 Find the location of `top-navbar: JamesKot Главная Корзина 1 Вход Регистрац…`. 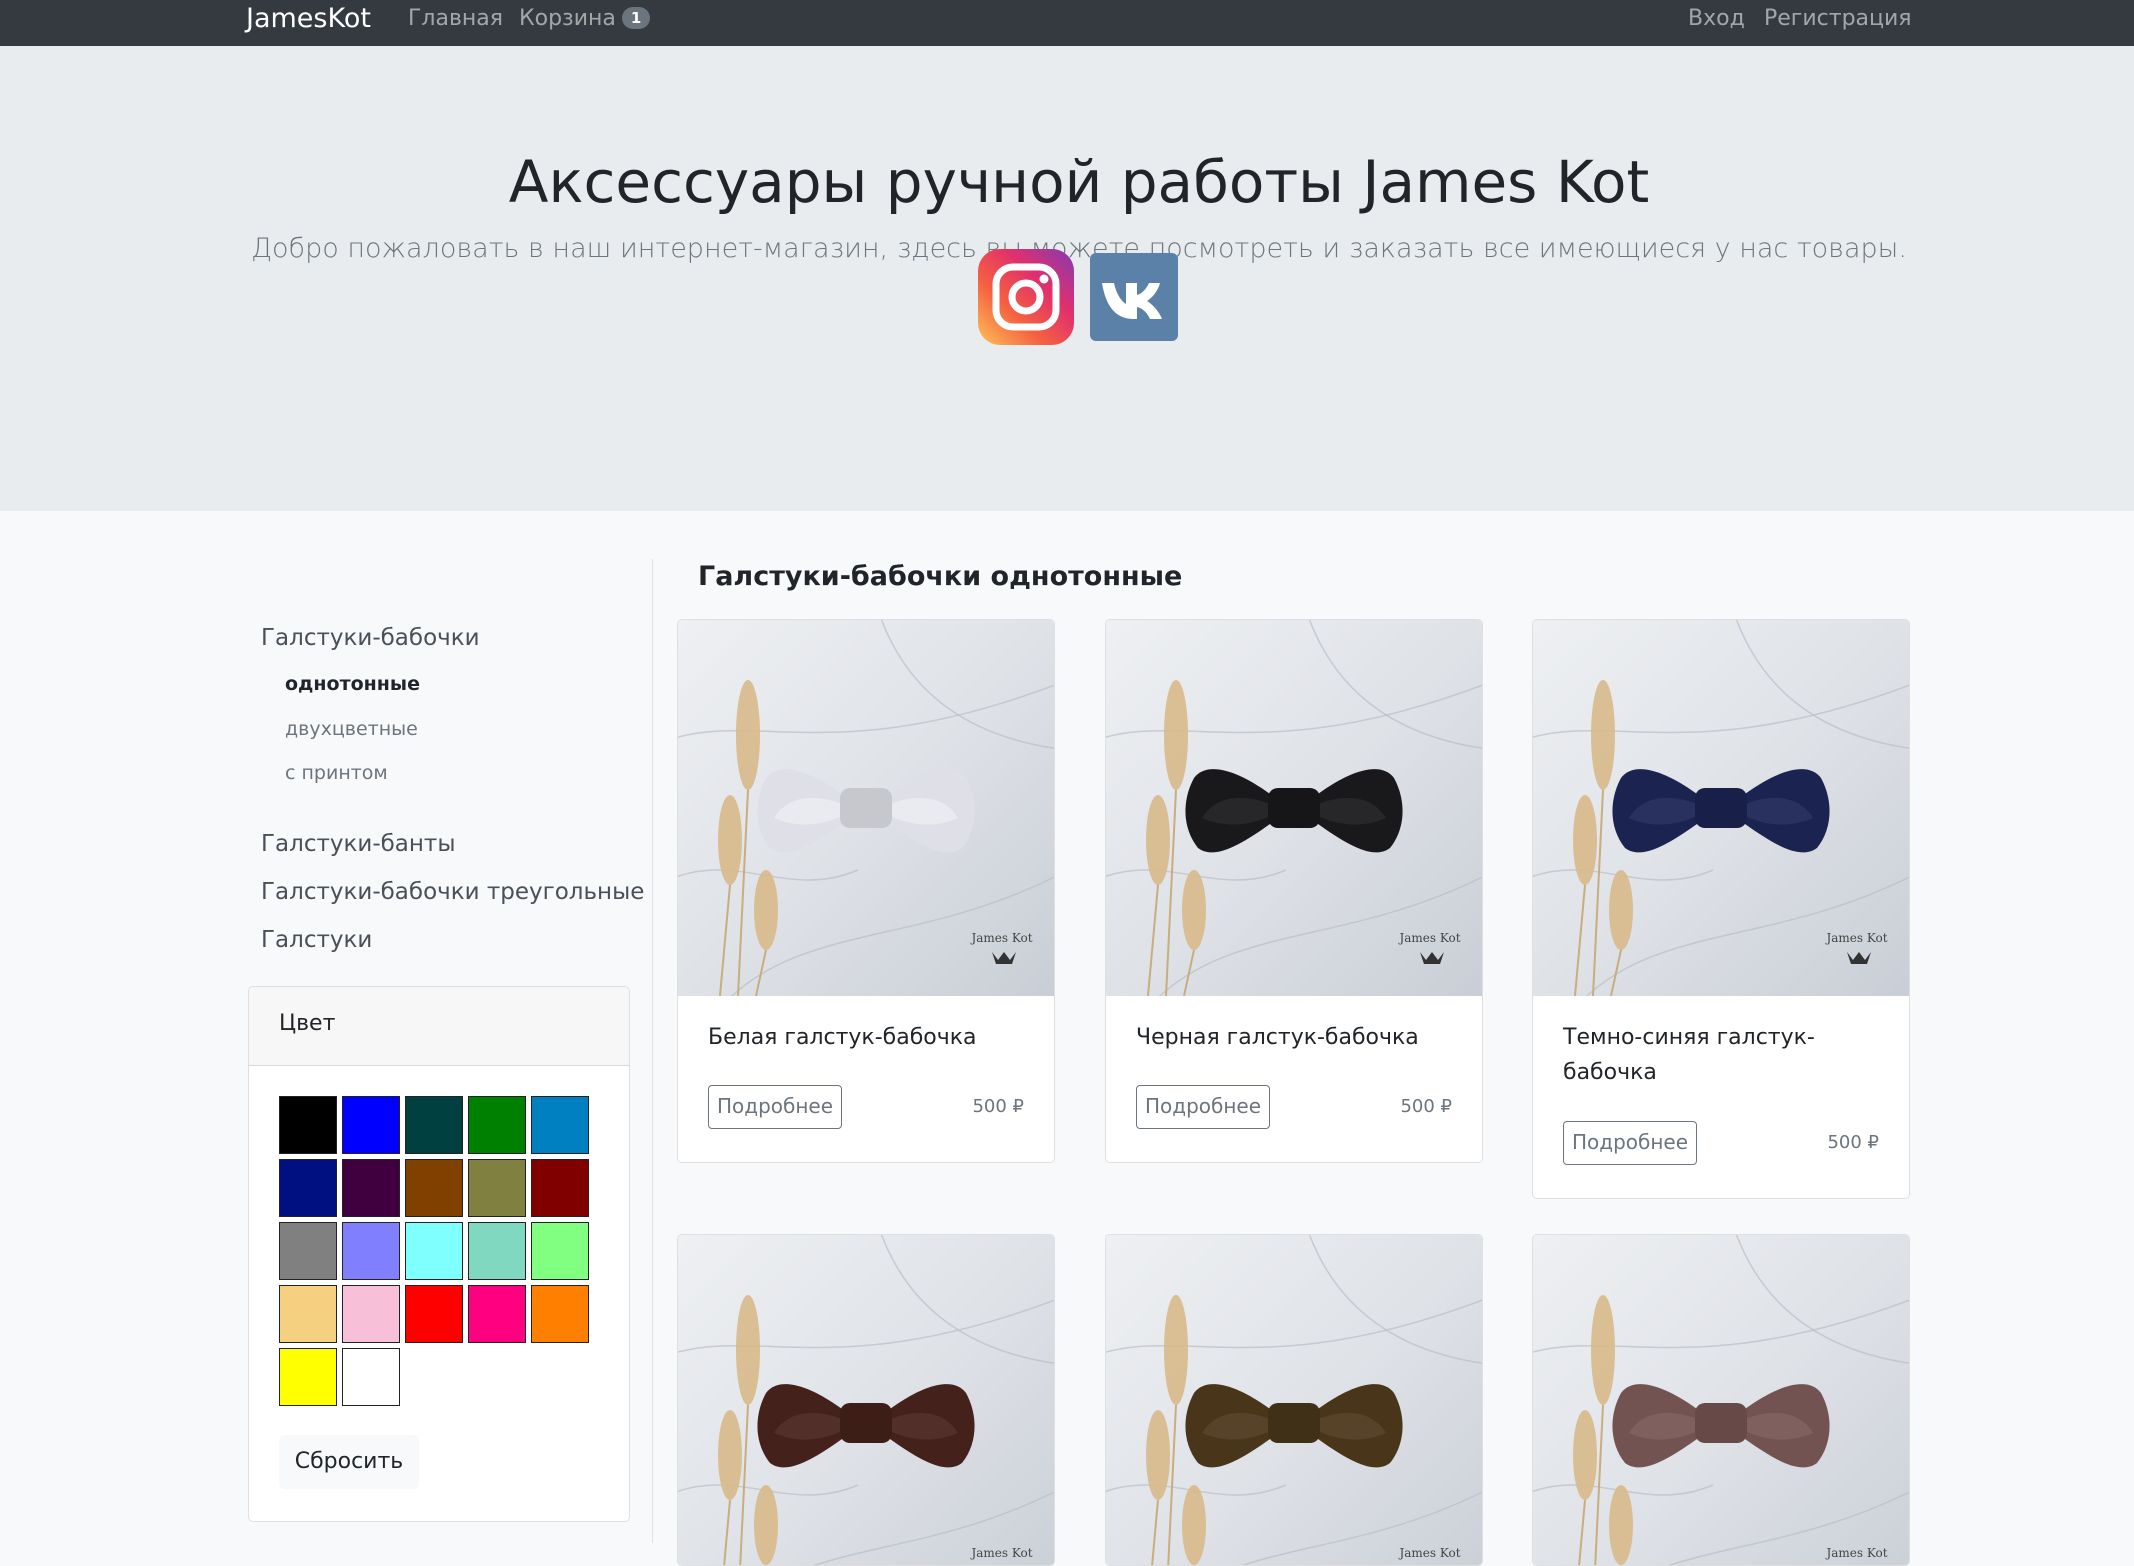

top-navbar: JamesKot Главная Корзина 1 Вход Регистрац… is located at coordinates (1067, 23).